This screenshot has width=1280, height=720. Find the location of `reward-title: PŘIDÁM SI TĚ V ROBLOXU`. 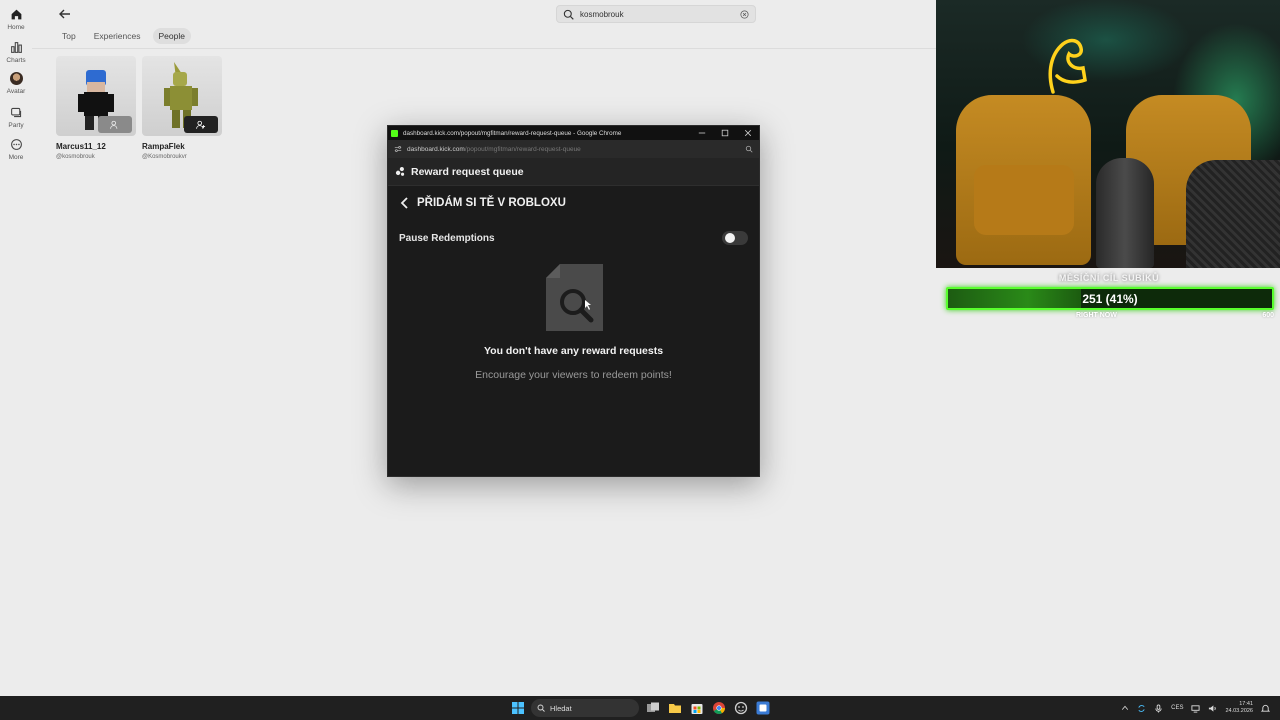

reward-title: PŘIDÁM SI TĚ V ROBLOXU is located at coordinates (491, 203).